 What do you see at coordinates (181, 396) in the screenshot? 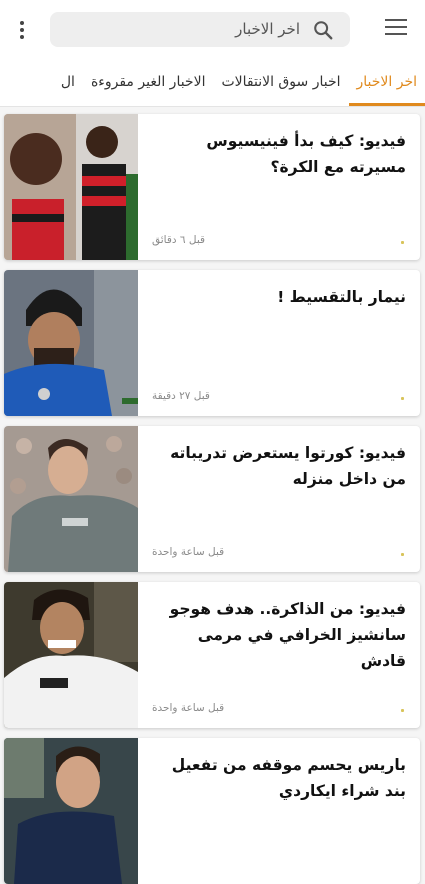
I see `news-time: قبل ٢٧ دقيقة` at bounding box center [181, 396].